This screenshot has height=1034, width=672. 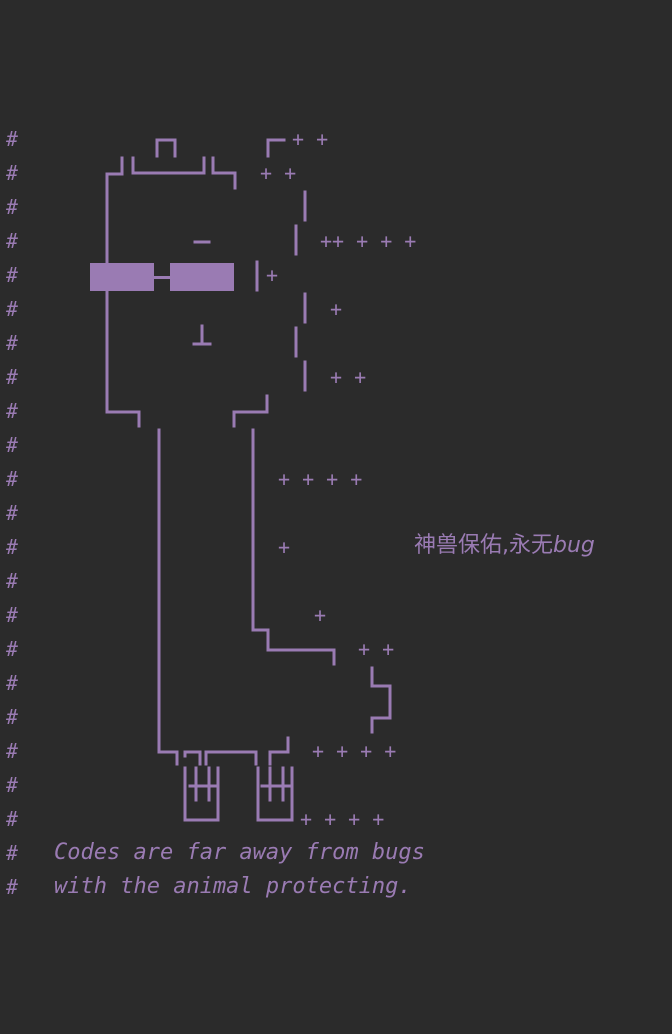 I want to click on head-top-right, so click(x=224, y=173).